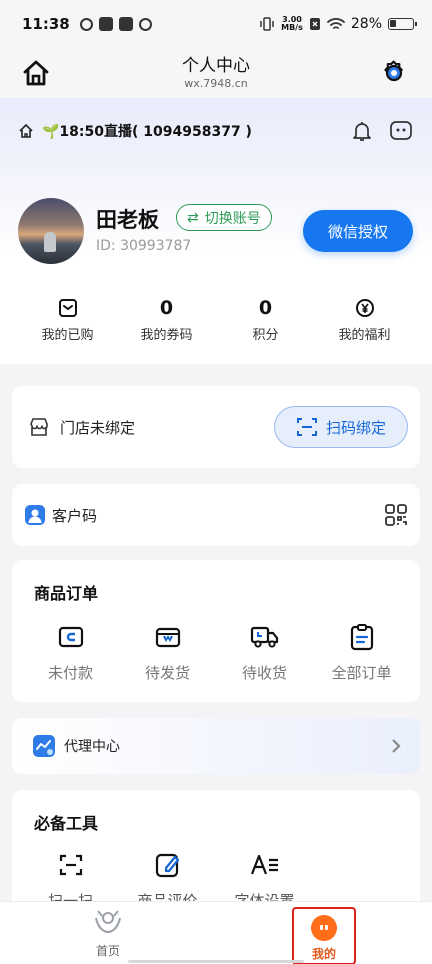  What do you see at coordinates (394, 73) in the screenshot?
I see `settings-gear-icon` at bounding box center [394, 73].